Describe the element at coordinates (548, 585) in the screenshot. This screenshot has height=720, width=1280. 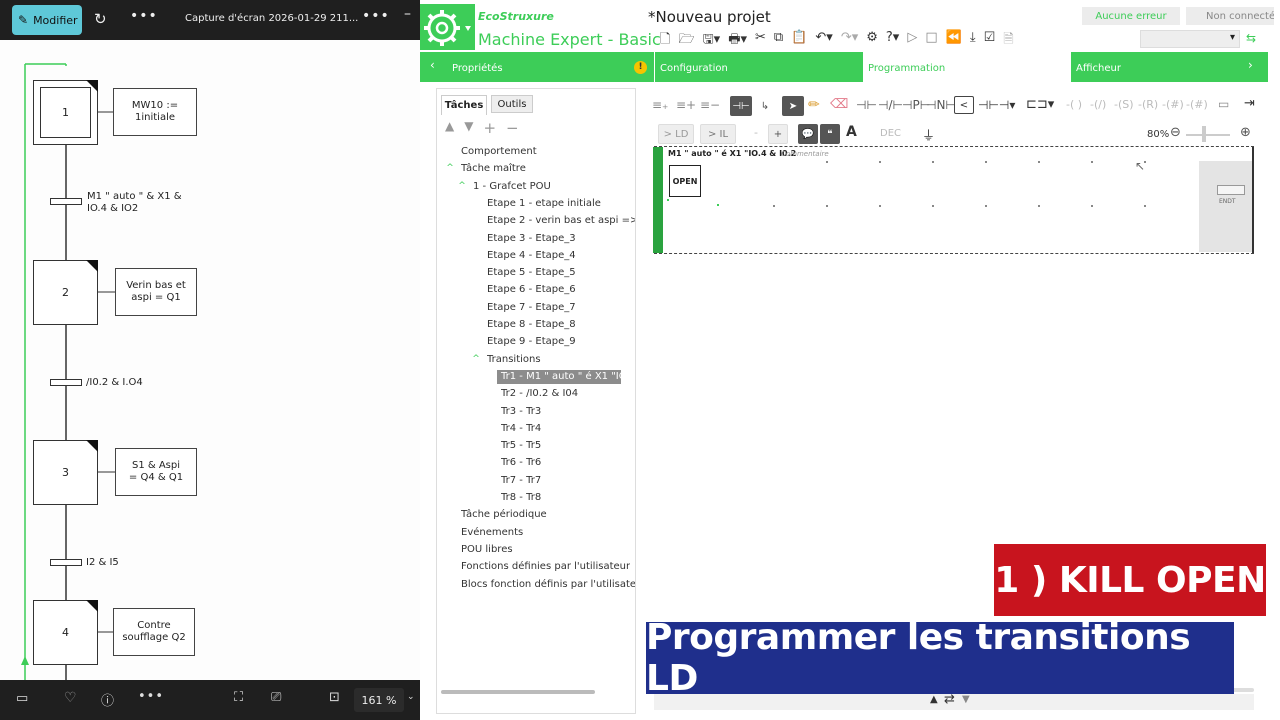
I see `tree-item: Blocs fonction définis par l'utilisateur` at that location.